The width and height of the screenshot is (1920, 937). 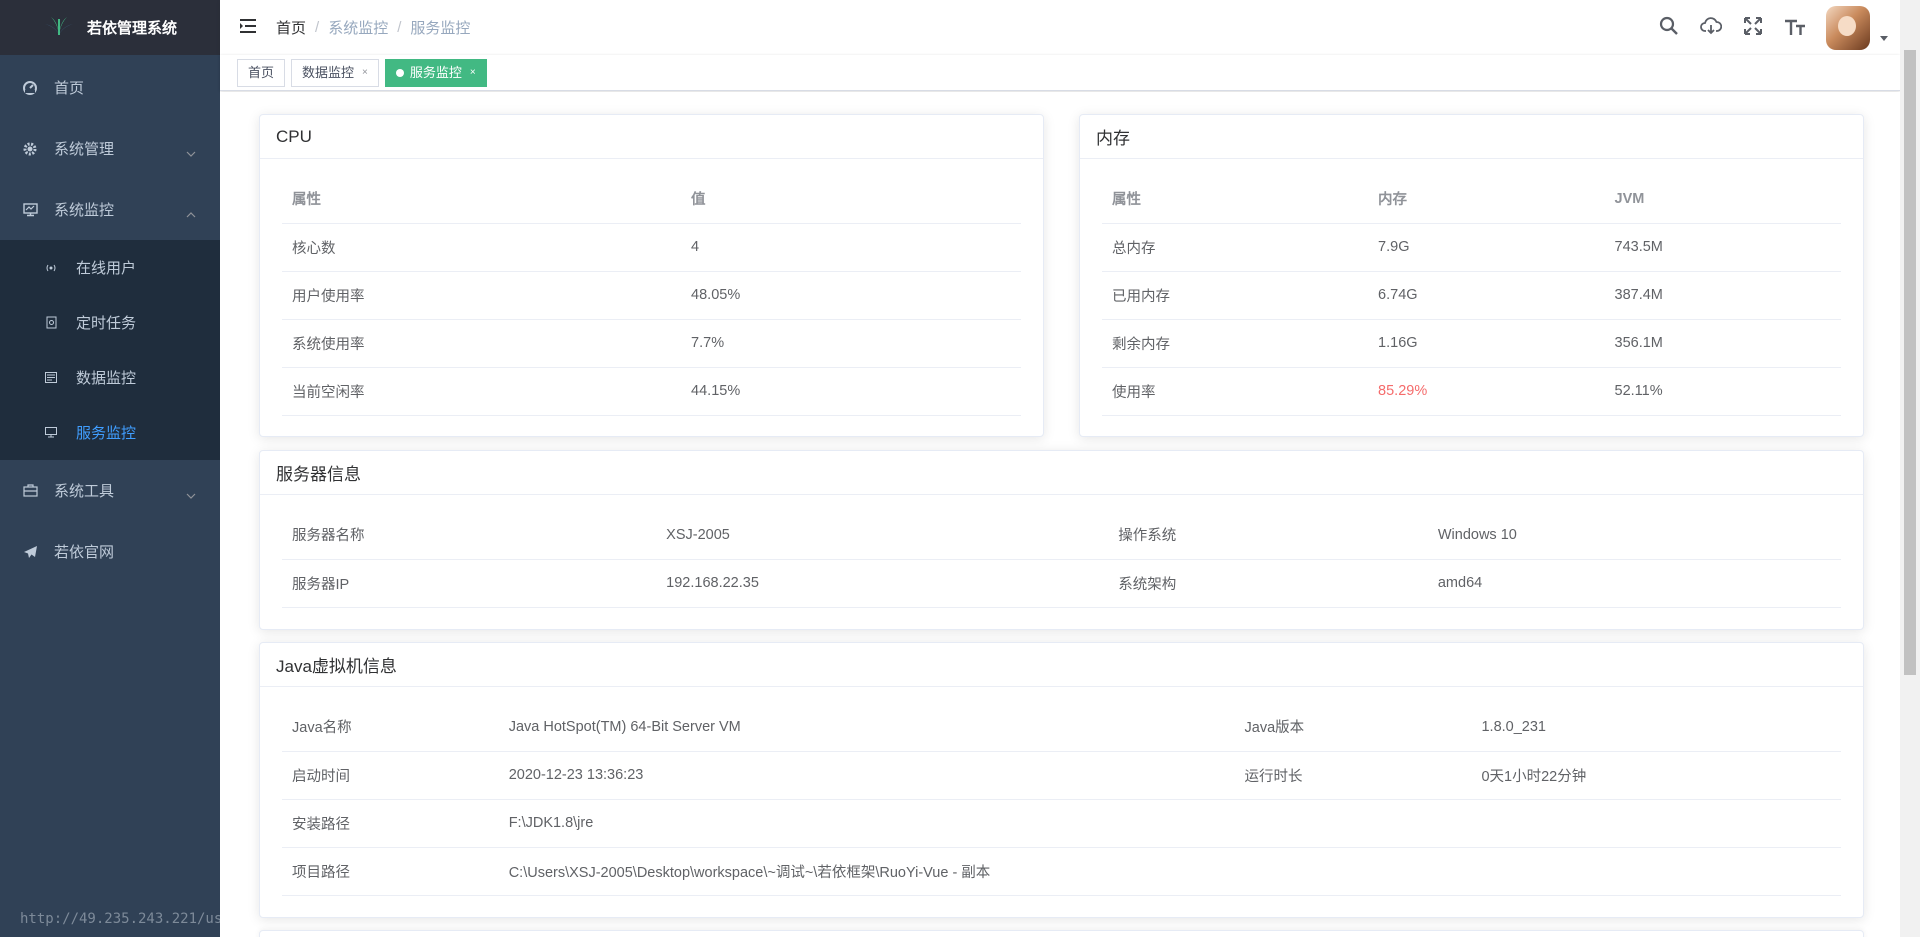 I want to click on table-cell: 1.8.0_231, so click(x=1656, y=727).